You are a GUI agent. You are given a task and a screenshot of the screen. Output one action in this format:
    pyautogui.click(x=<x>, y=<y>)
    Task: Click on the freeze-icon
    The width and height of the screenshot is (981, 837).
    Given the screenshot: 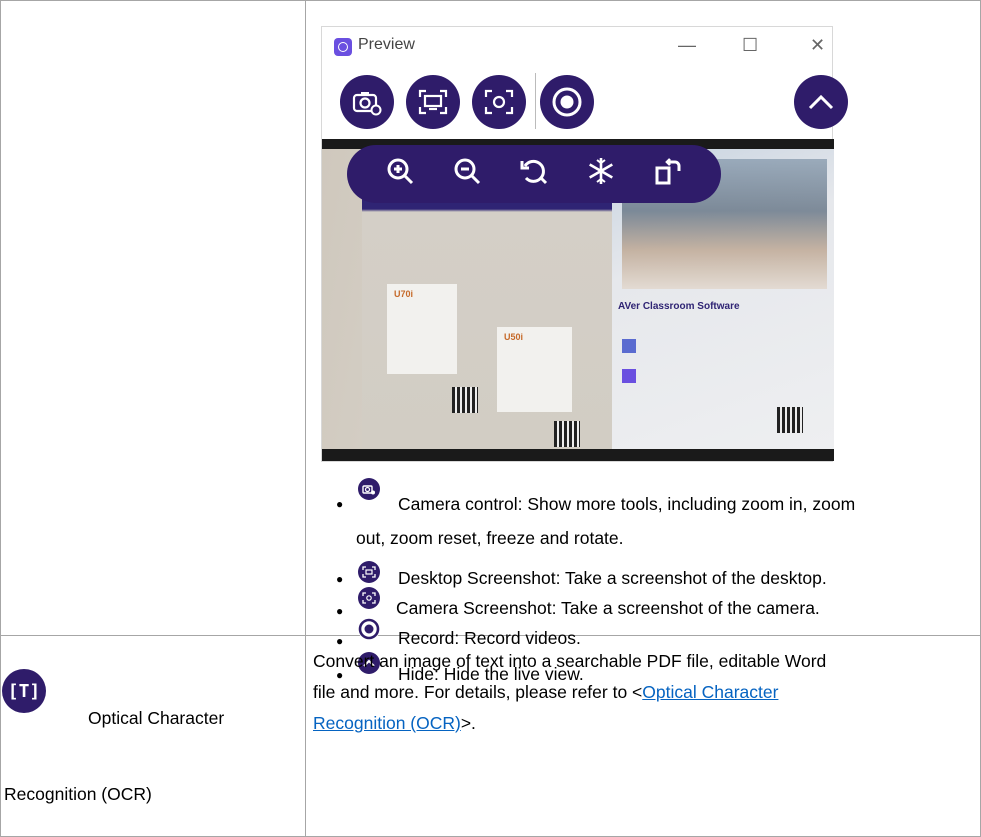 What is the action you would take?
    pyautogui.click(x=601, y=174)
    